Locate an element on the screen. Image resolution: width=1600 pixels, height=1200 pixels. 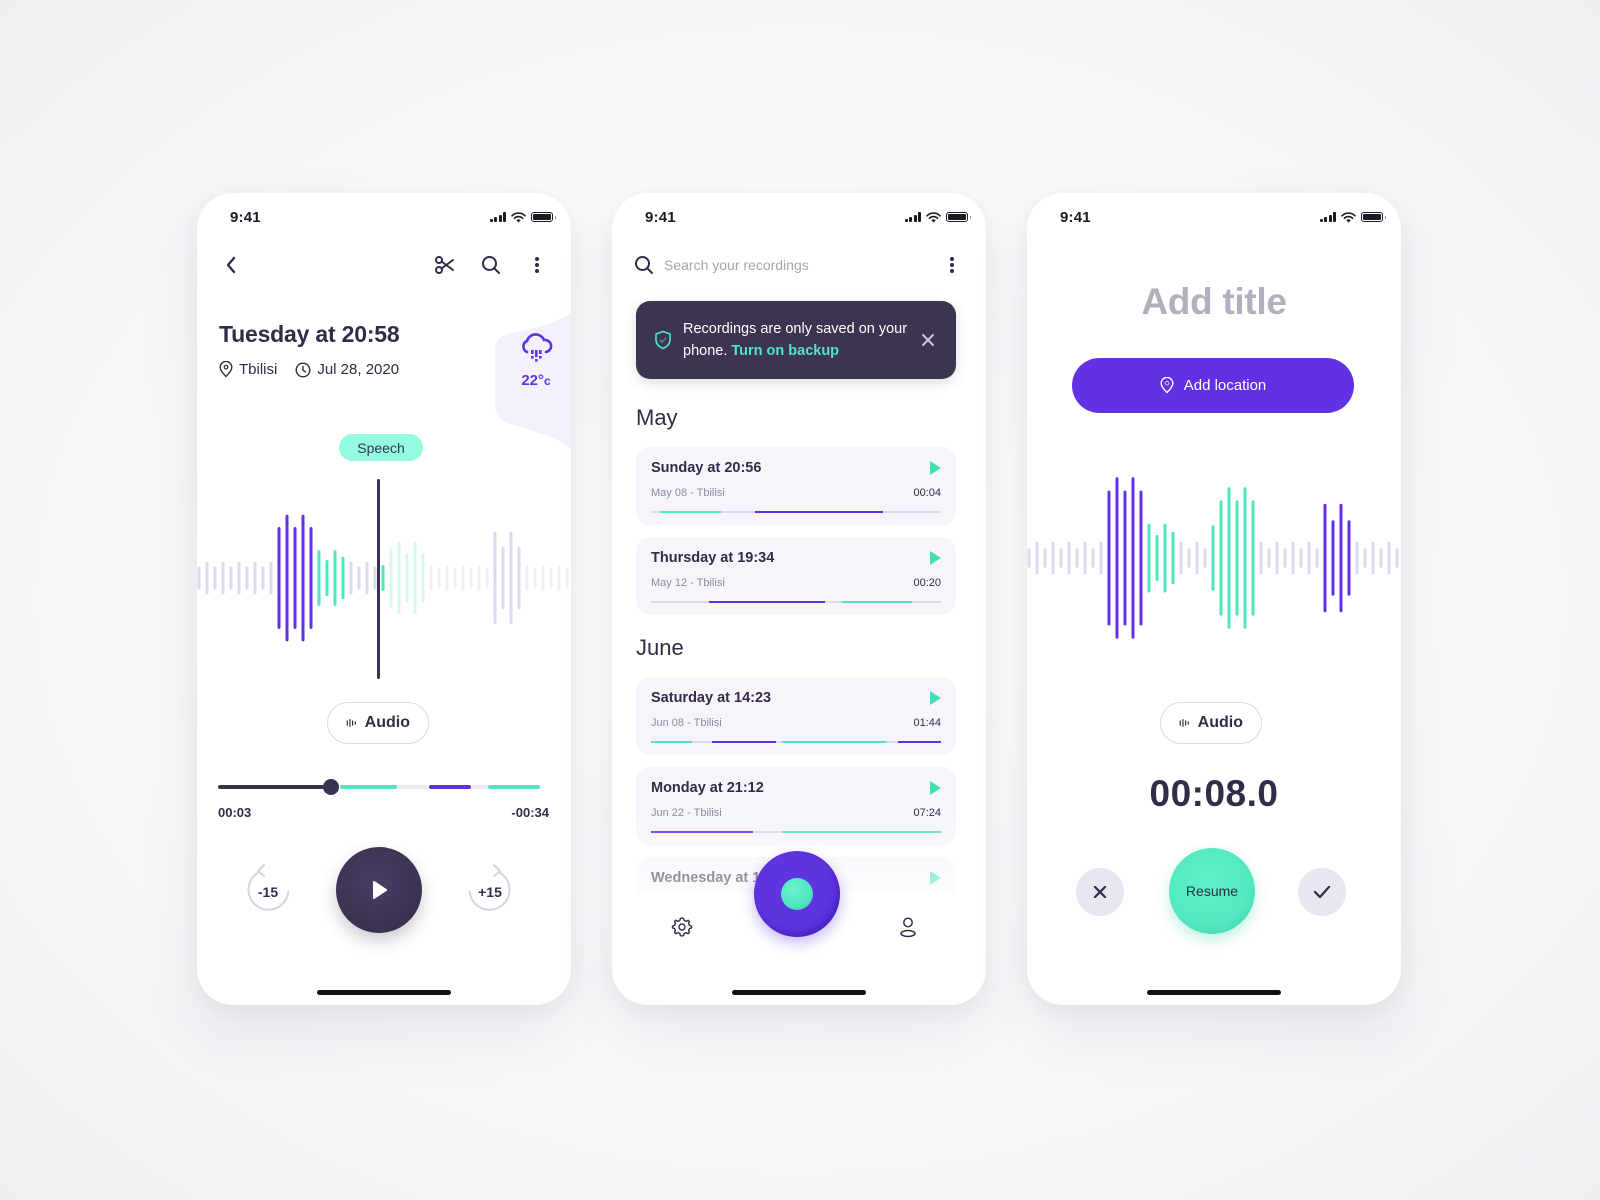
cellular-signal-icon is located at coordinates (1327, 217).